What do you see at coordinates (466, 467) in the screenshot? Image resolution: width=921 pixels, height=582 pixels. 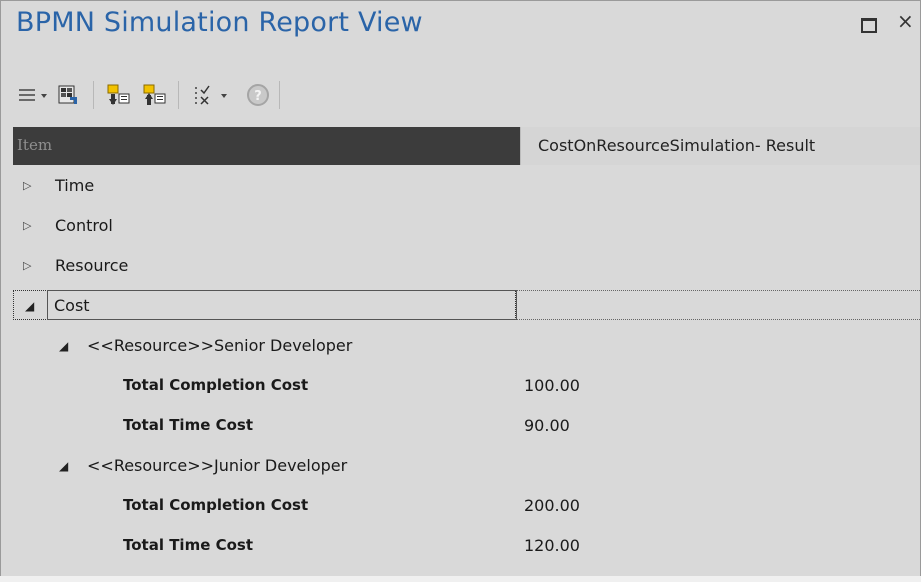 I see `tree-row-junior-developer: ◢ <<Resource>>Junior Developer` at bounding box center [466, 467].